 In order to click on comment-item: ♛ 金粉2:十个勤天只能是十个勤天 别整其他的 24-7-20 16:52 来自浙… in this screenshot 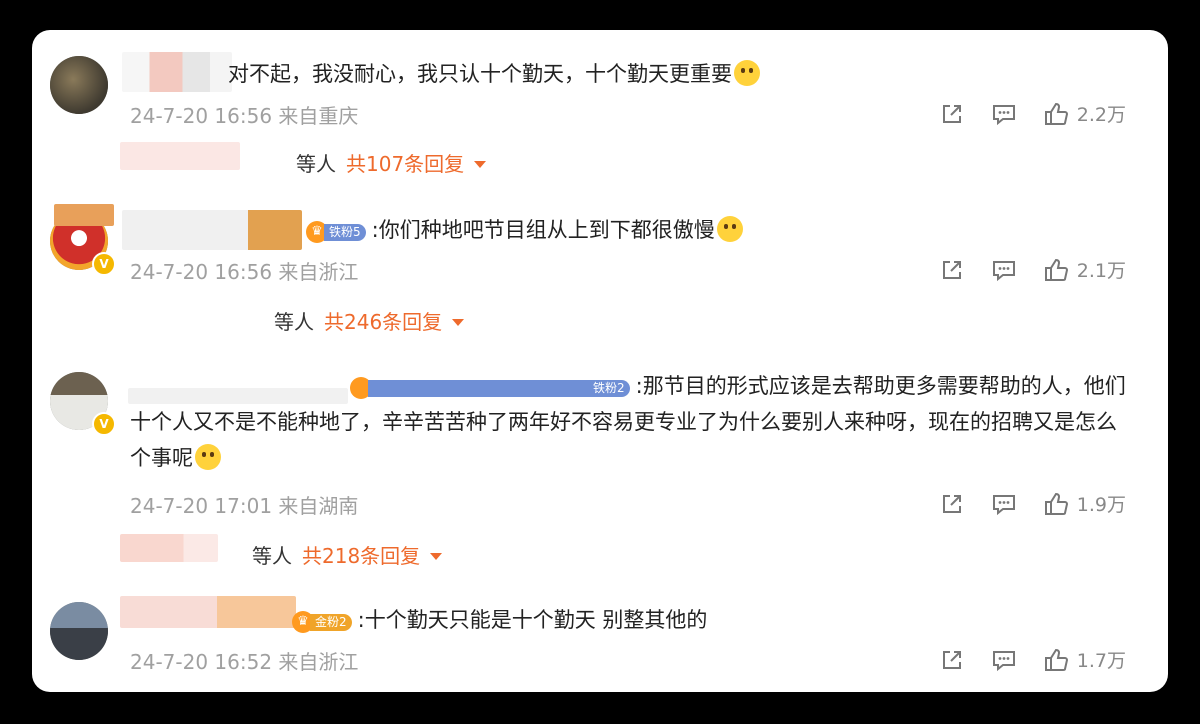, I will do `click(600, 641)`.